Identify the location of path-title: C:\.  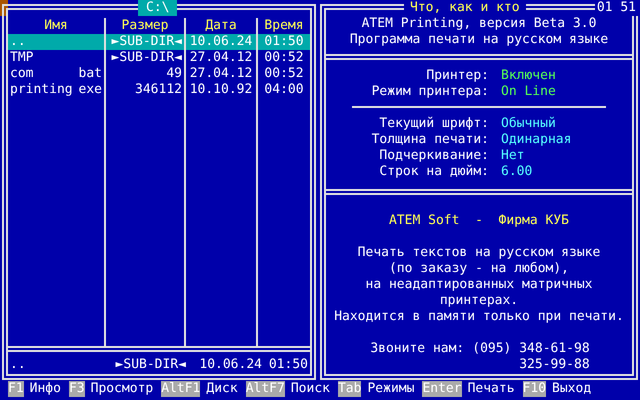
(158, 8).